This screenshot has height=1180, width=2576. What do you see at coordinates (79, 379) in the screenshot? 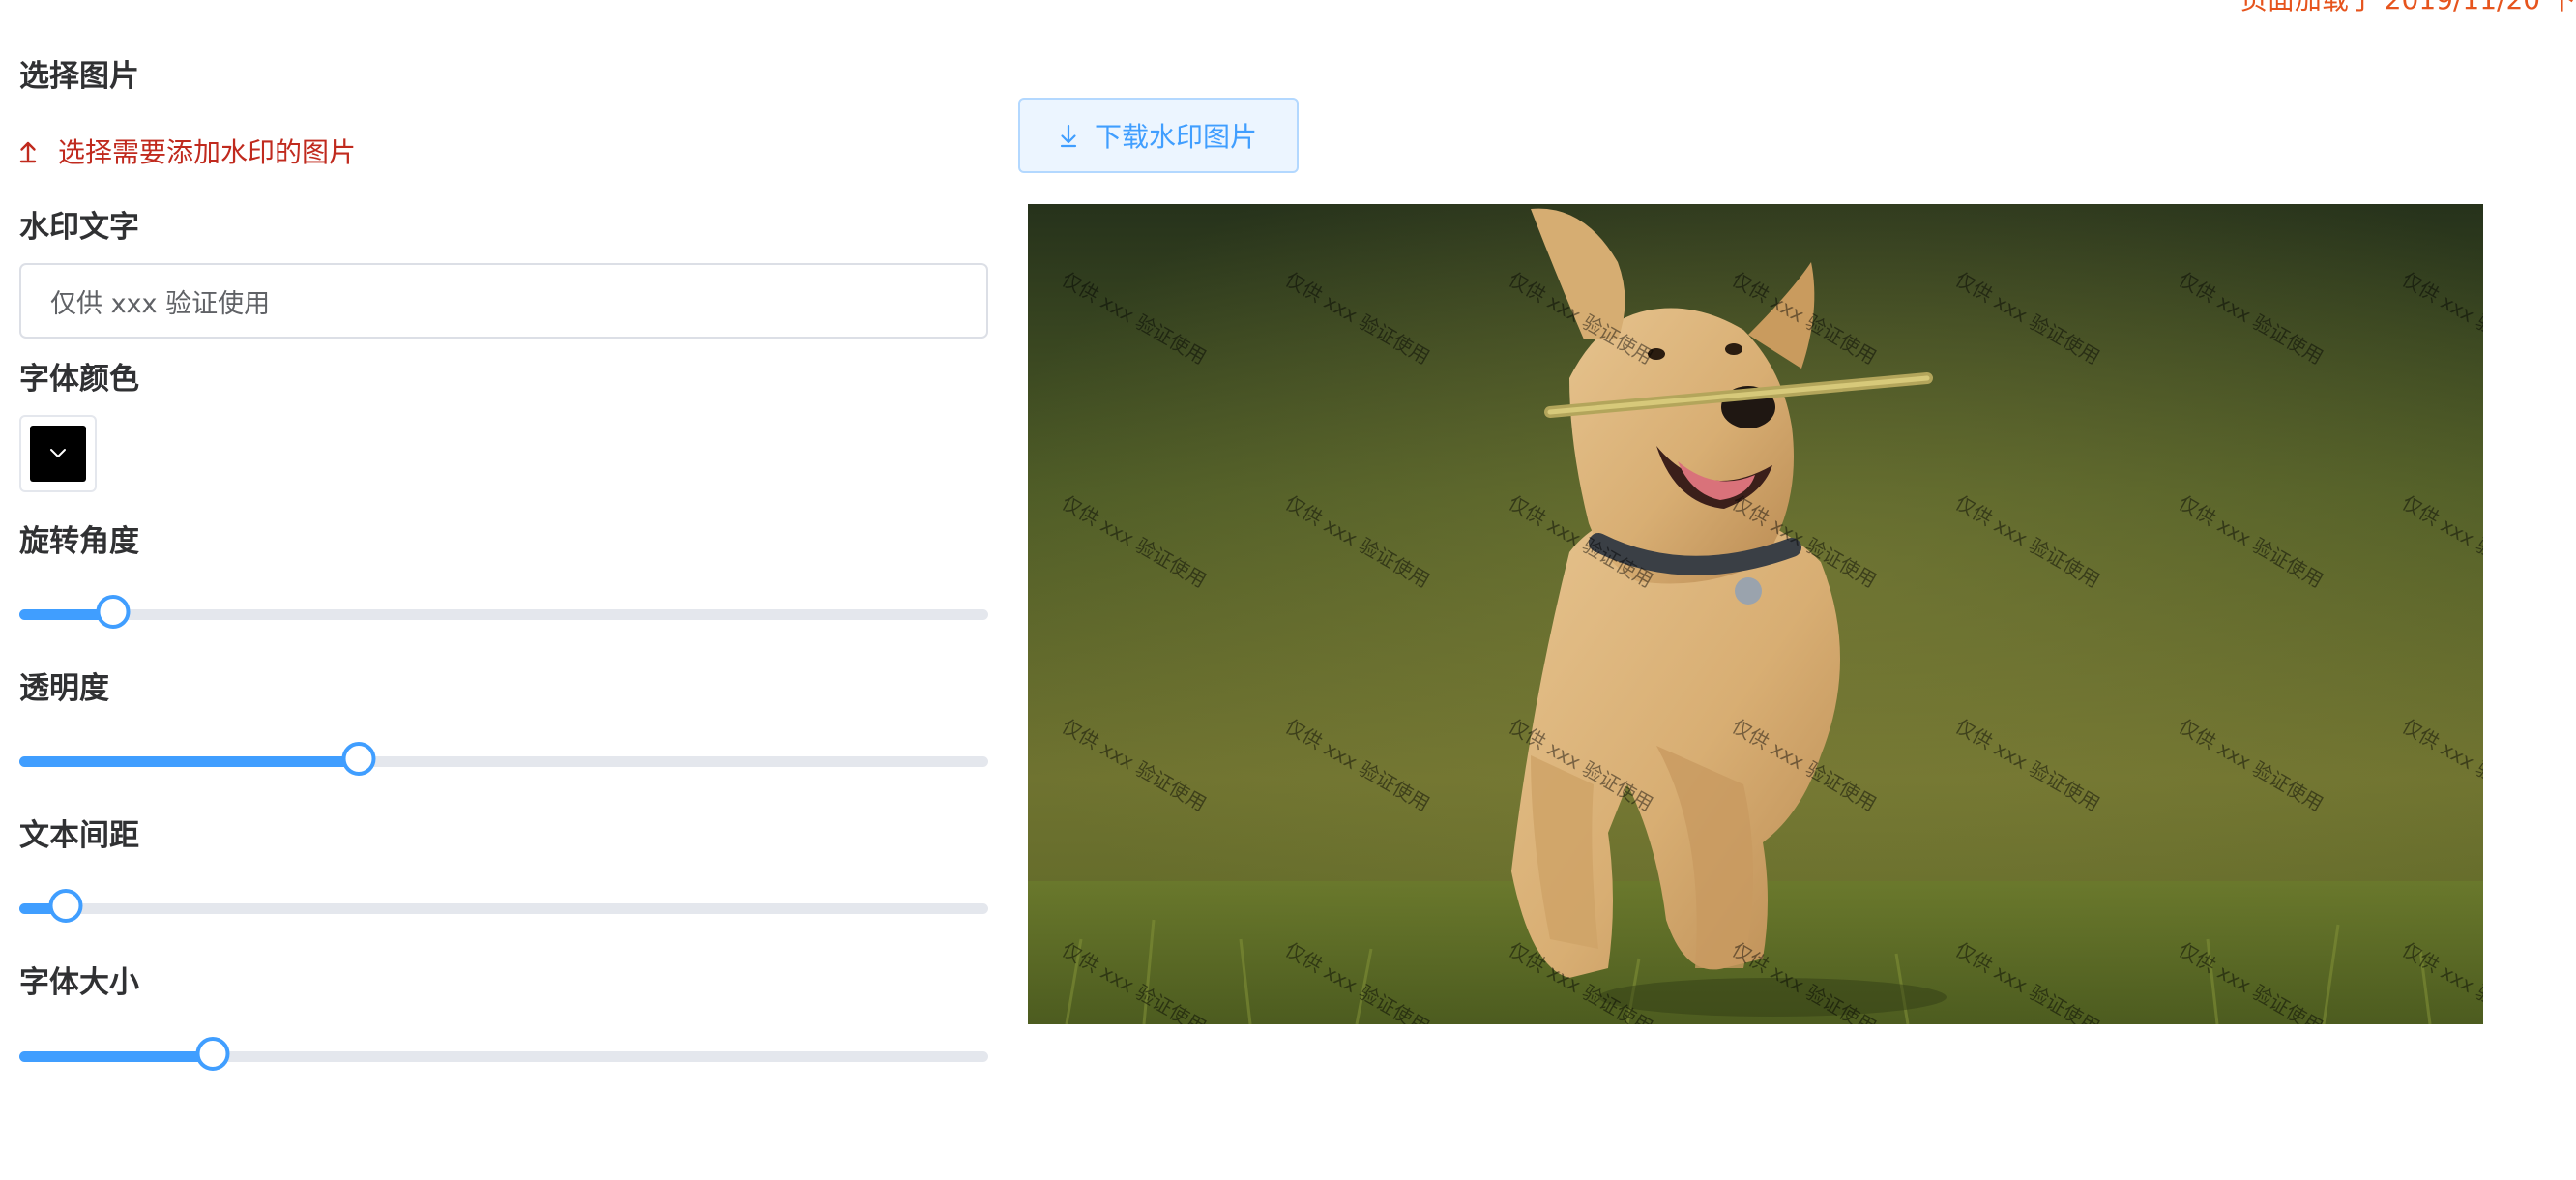
I see `font-color-label: 字体颜色` at bounding box center [79, 379].